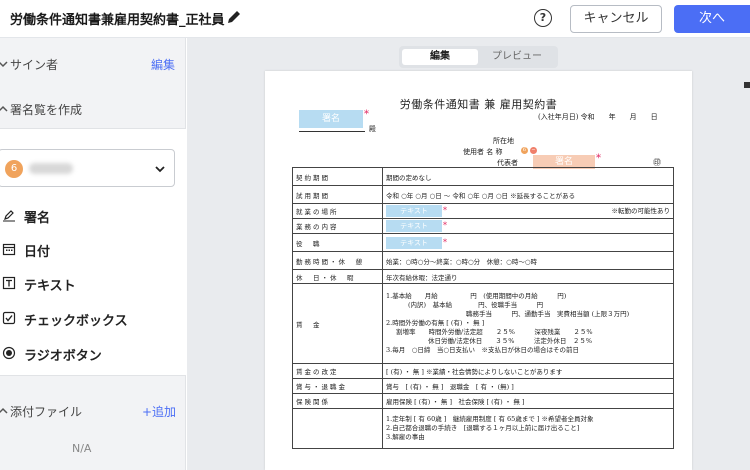 Image resolution: width=750 pixels, height=470 pixels. Describe the element at coordinates (163, 64) in the screenshot. I see `edit-signers-link: 編集` at that location.